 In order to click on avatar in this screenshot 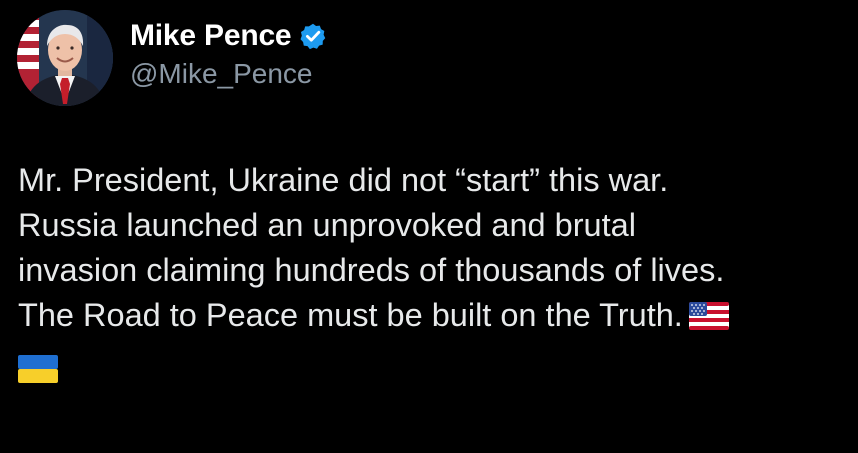, I will do `click(65, 58)`.